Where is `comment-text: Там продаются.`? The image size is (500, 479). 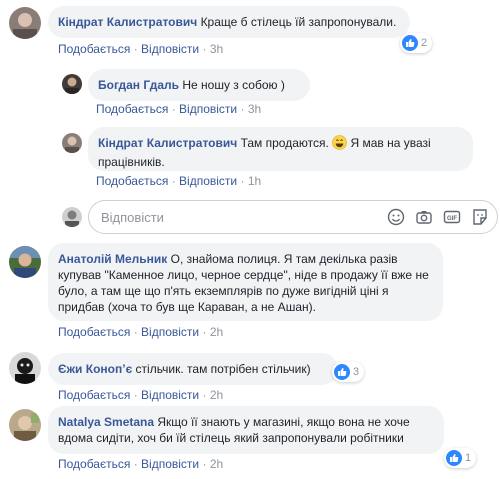
comment-text: Там продаются. is located at coordinates (284, 143).